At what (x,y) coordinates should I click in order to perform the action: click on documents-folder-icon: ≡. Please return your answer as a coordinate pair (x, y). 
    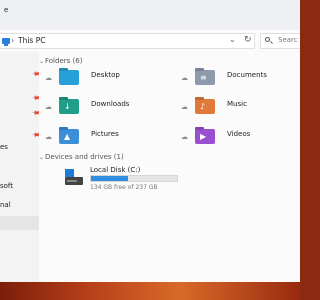
    Looking at the image, I should click on (205, 77).